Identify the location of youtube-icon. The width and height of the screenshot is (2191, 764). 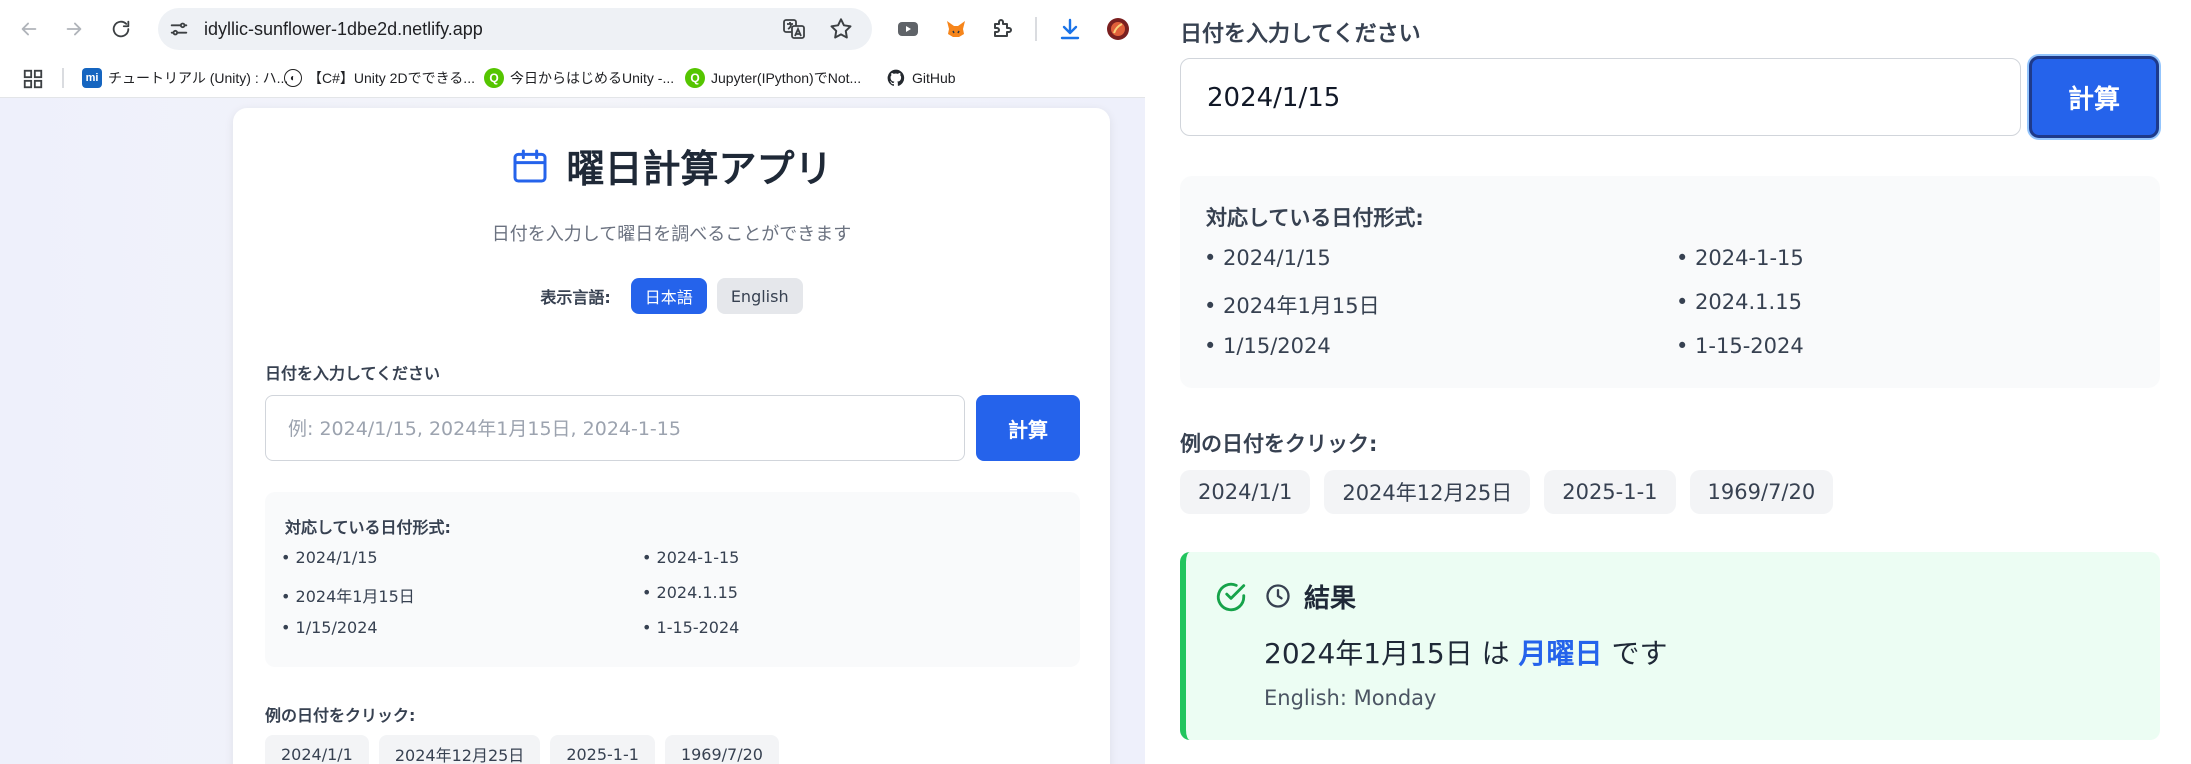
(908, 29).